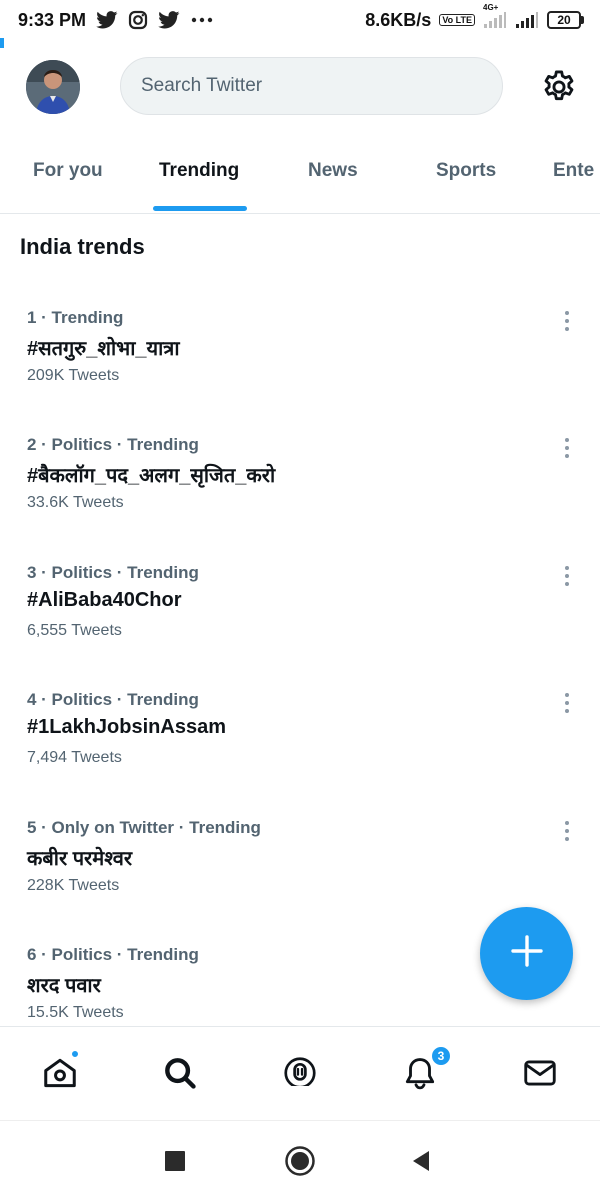  What do you see at coordinates (425, 1070) in the screenshot?
I see `notifications-icon: 3` at bounding box center [425, 1070].